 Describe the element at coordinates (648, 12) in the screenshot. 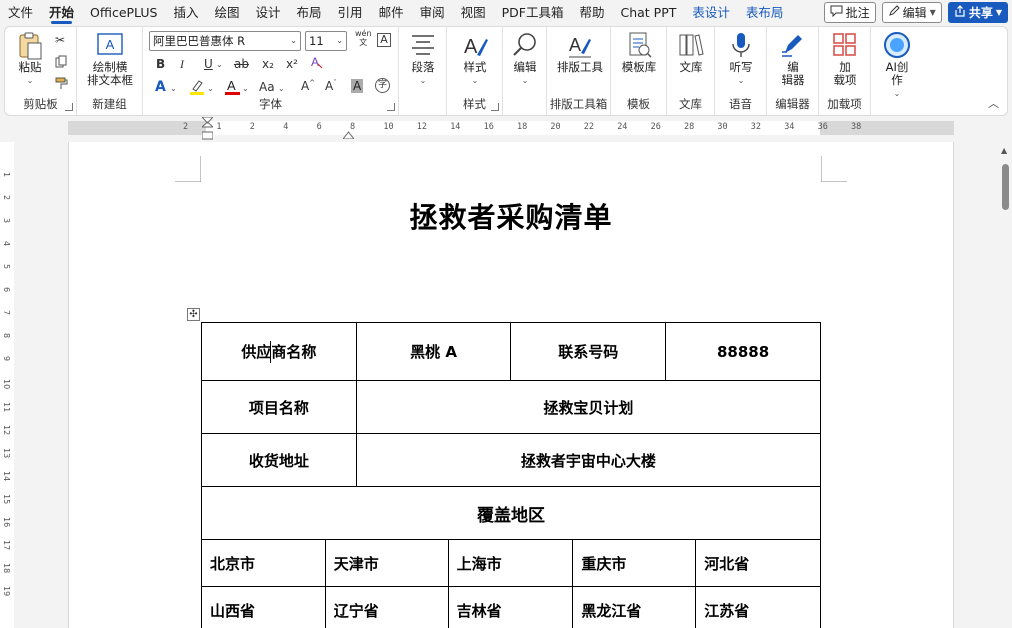

I see `tab-chat-ppt: Chat PPT` at that location.